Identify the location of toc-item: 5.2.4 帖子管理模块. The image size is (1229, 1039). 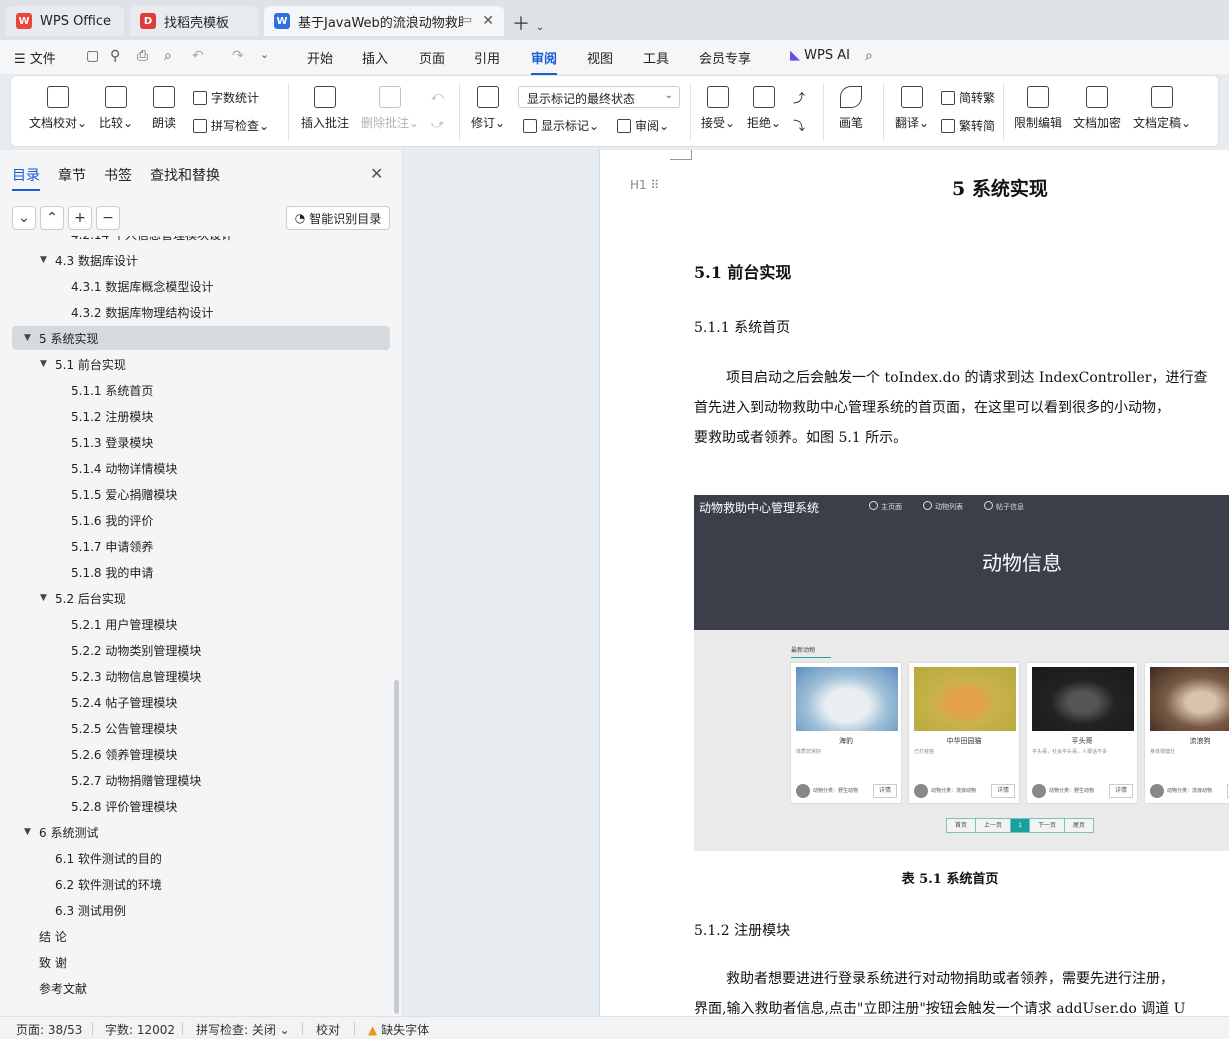
(201, 702).